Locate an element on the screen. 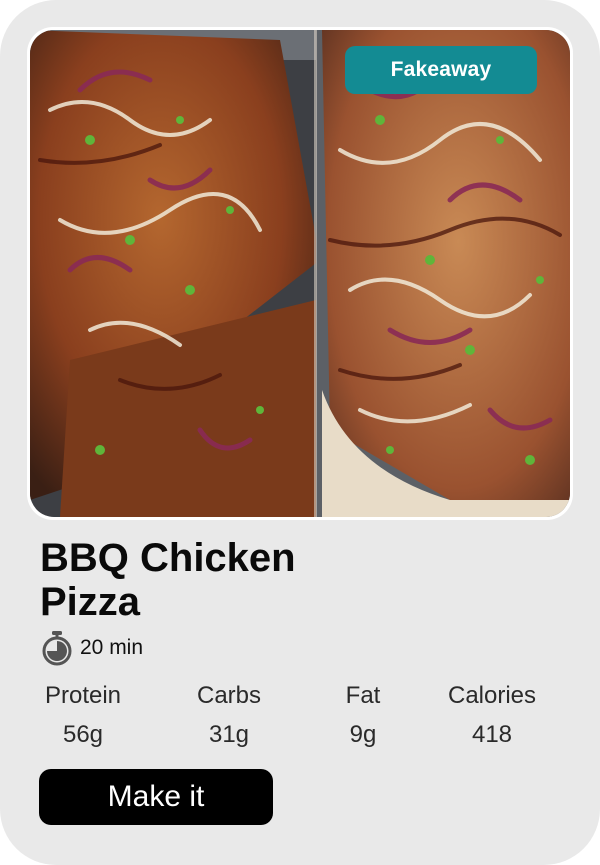 The image size is (600, 865). nutrition-label: Carbs is located at coordinates (229, 695).